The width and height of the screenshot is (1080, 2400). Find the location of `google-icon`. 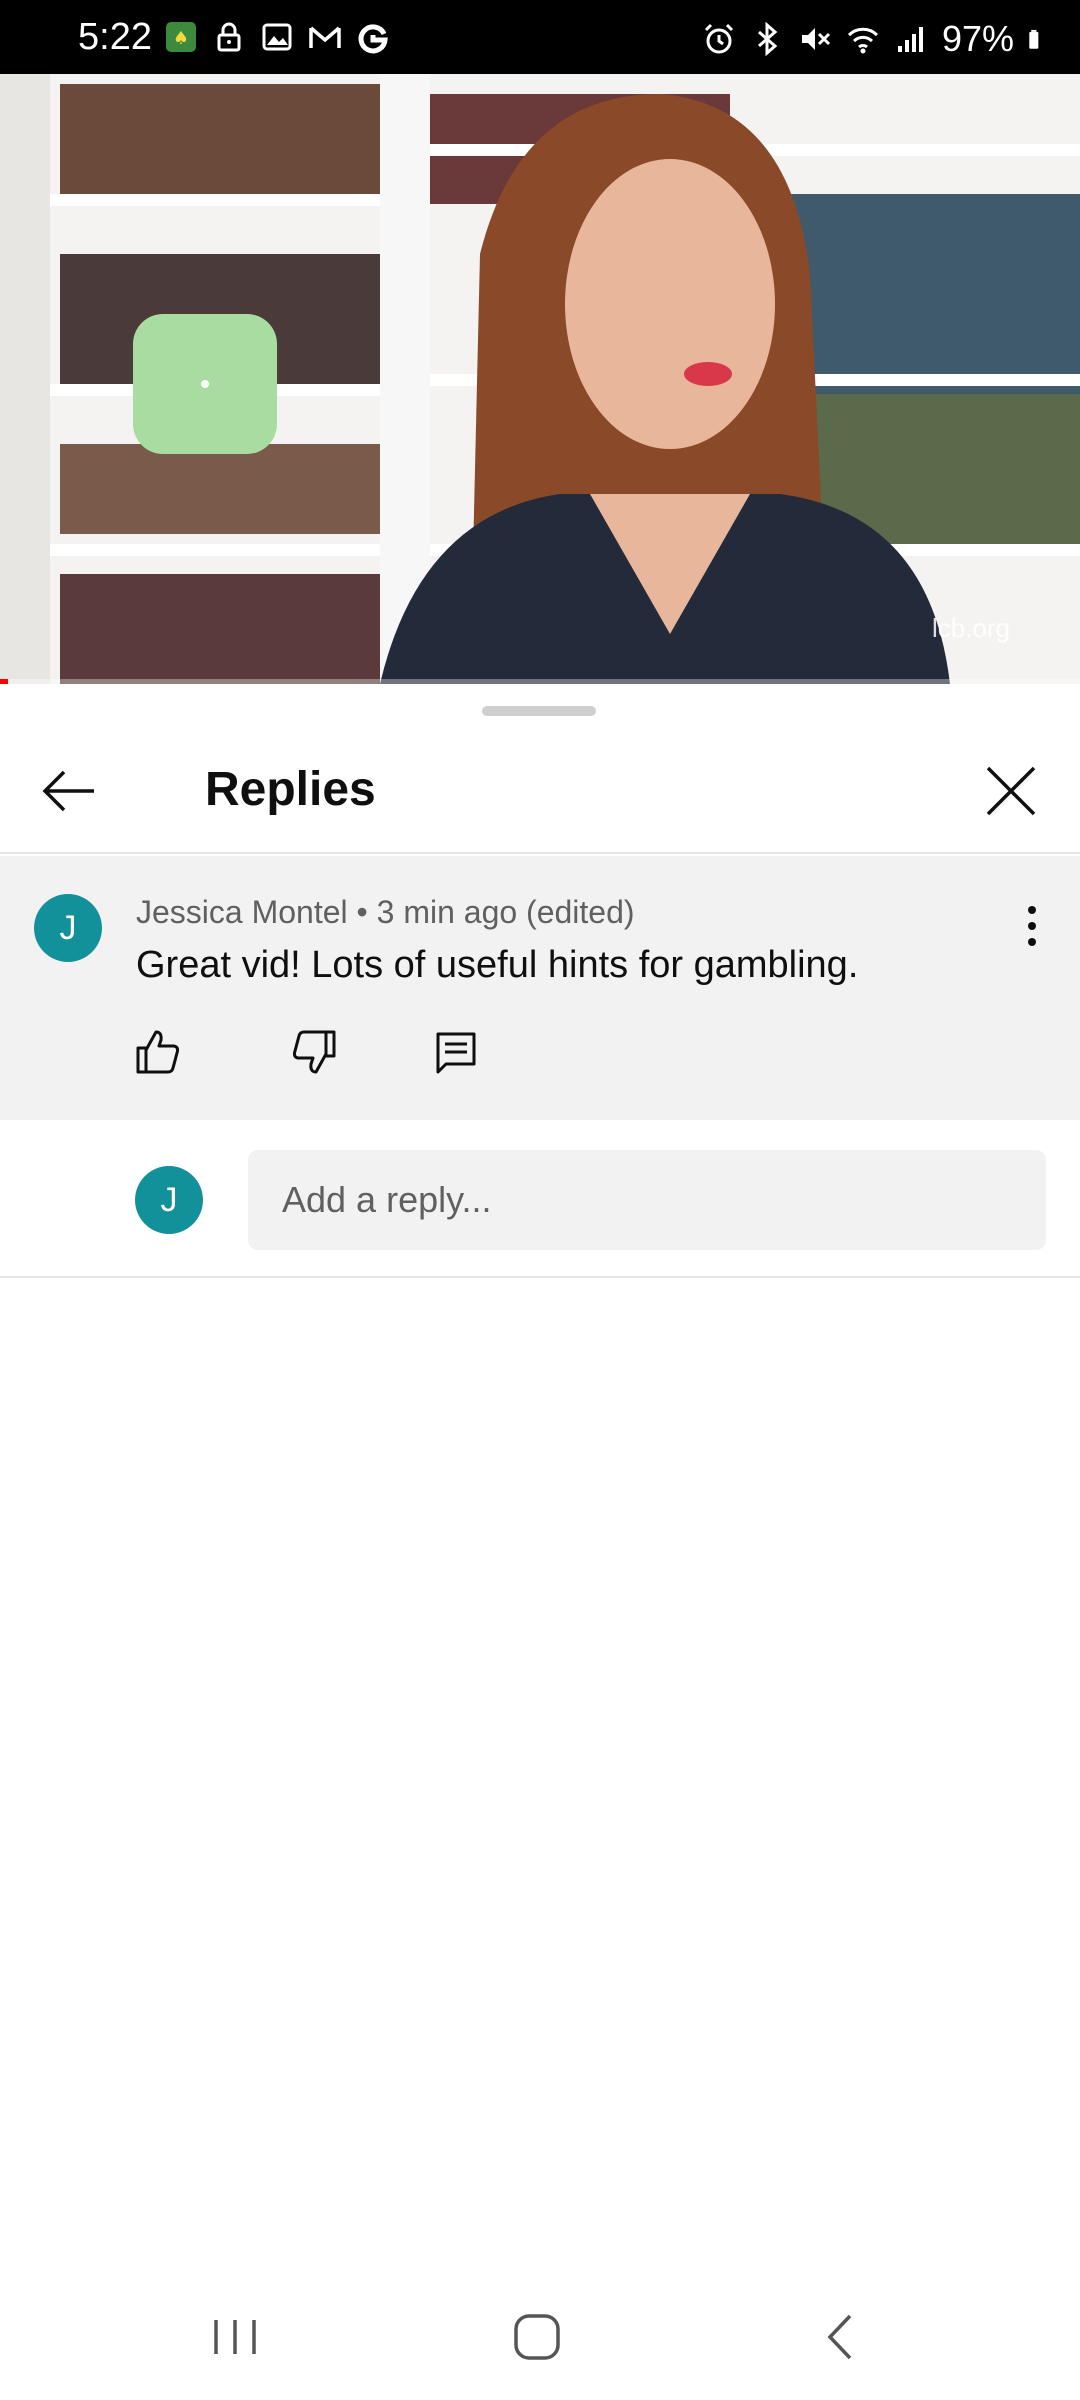

google-icon is located at coordinates (373, 39).